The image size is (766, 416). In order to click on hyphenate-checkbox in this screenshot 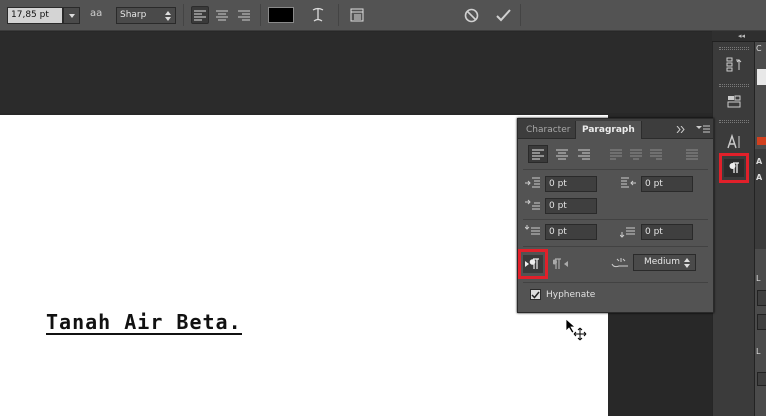, I will do `click(535, 294)`.